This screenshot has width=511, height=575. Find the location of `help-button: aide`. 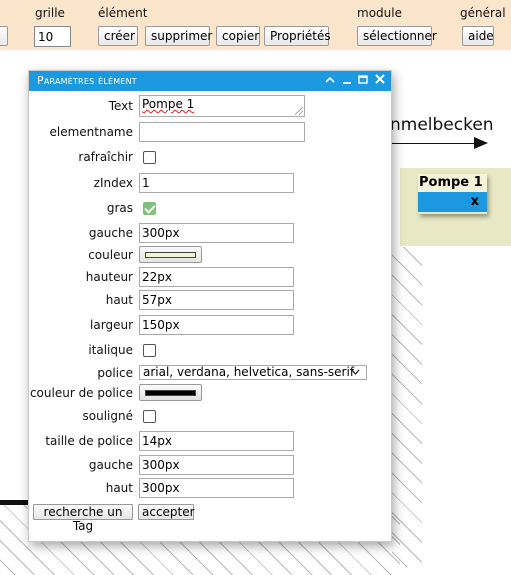

help-button: aide is located at coordinates (478, 36).